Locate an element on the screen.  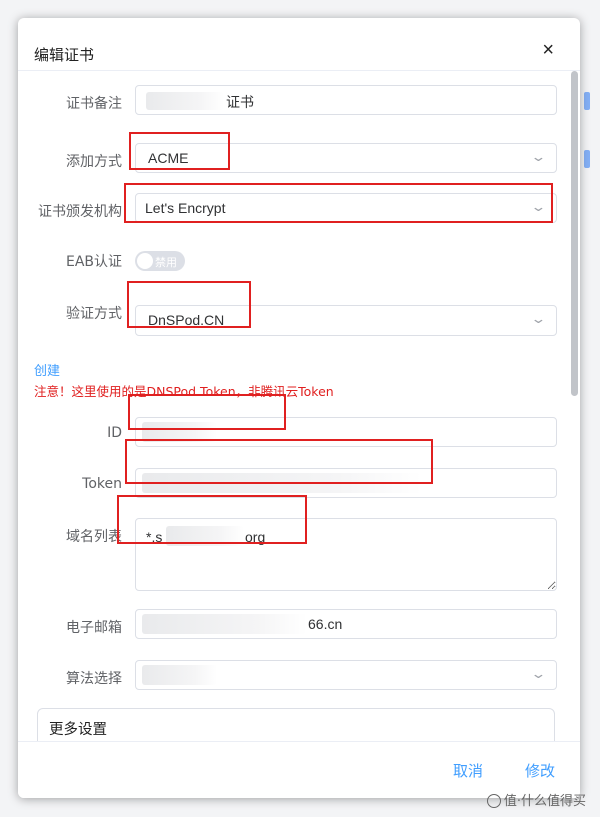
verify-method-label: 验证方式 is located at coordinates (94, 314).